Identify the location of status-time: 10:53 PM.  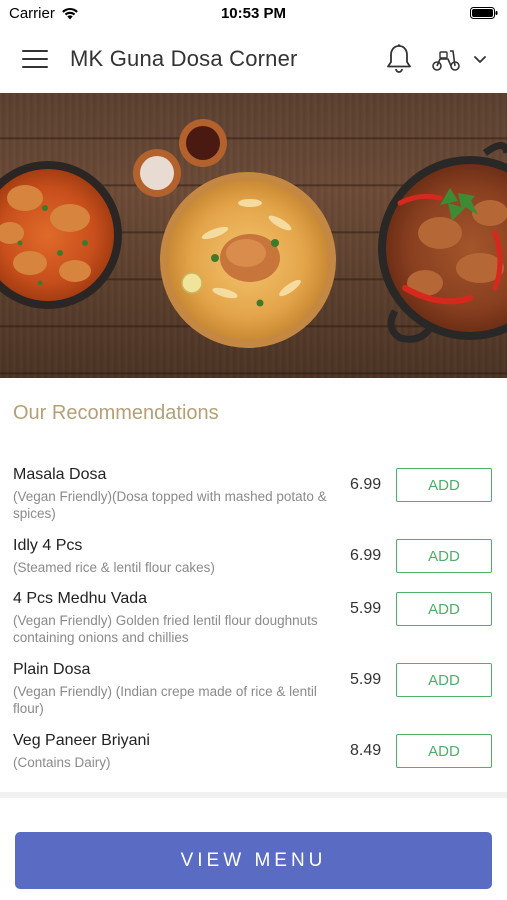
(253, 13).